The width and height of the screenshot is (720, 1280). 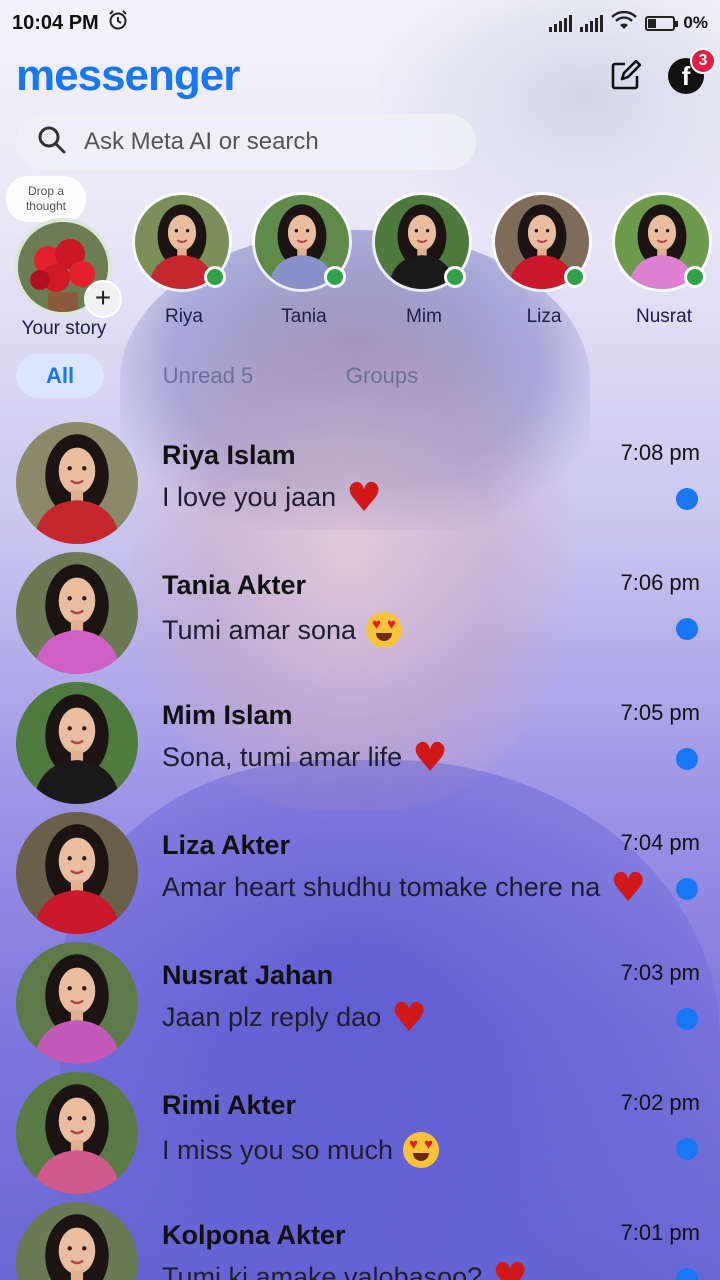 What do you see at coordinates (64, 261) in the screenshot?
I see `your-story: Drop a thought + Your story` at bounding box center [64, 261].